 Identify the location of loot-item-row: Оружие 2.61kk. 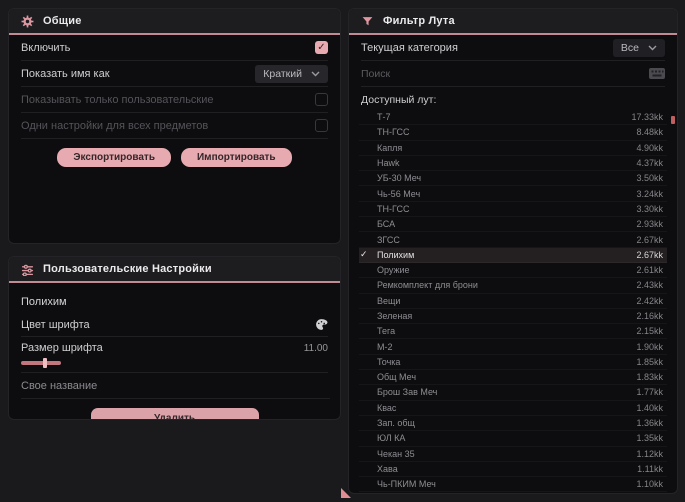
(513, 271).